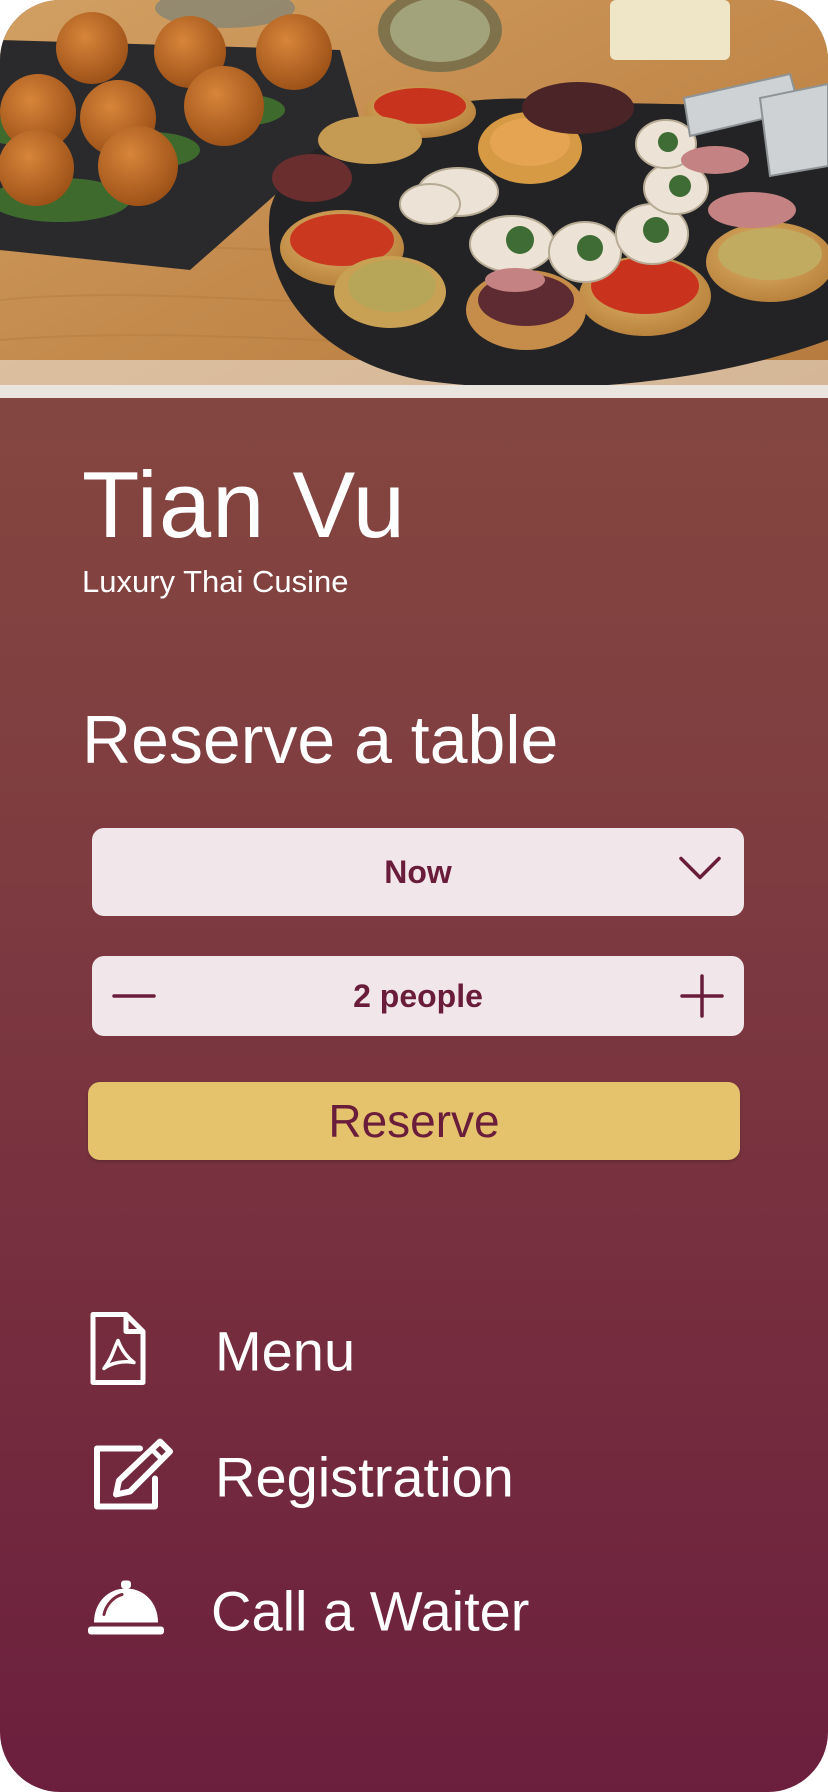 The width and height of the screenshot is (828, 1792). What do you see at coordinates (285, 1351) in the screenshot?
I see `menu-link-label: Menu` at bounding box center [285, 1351].